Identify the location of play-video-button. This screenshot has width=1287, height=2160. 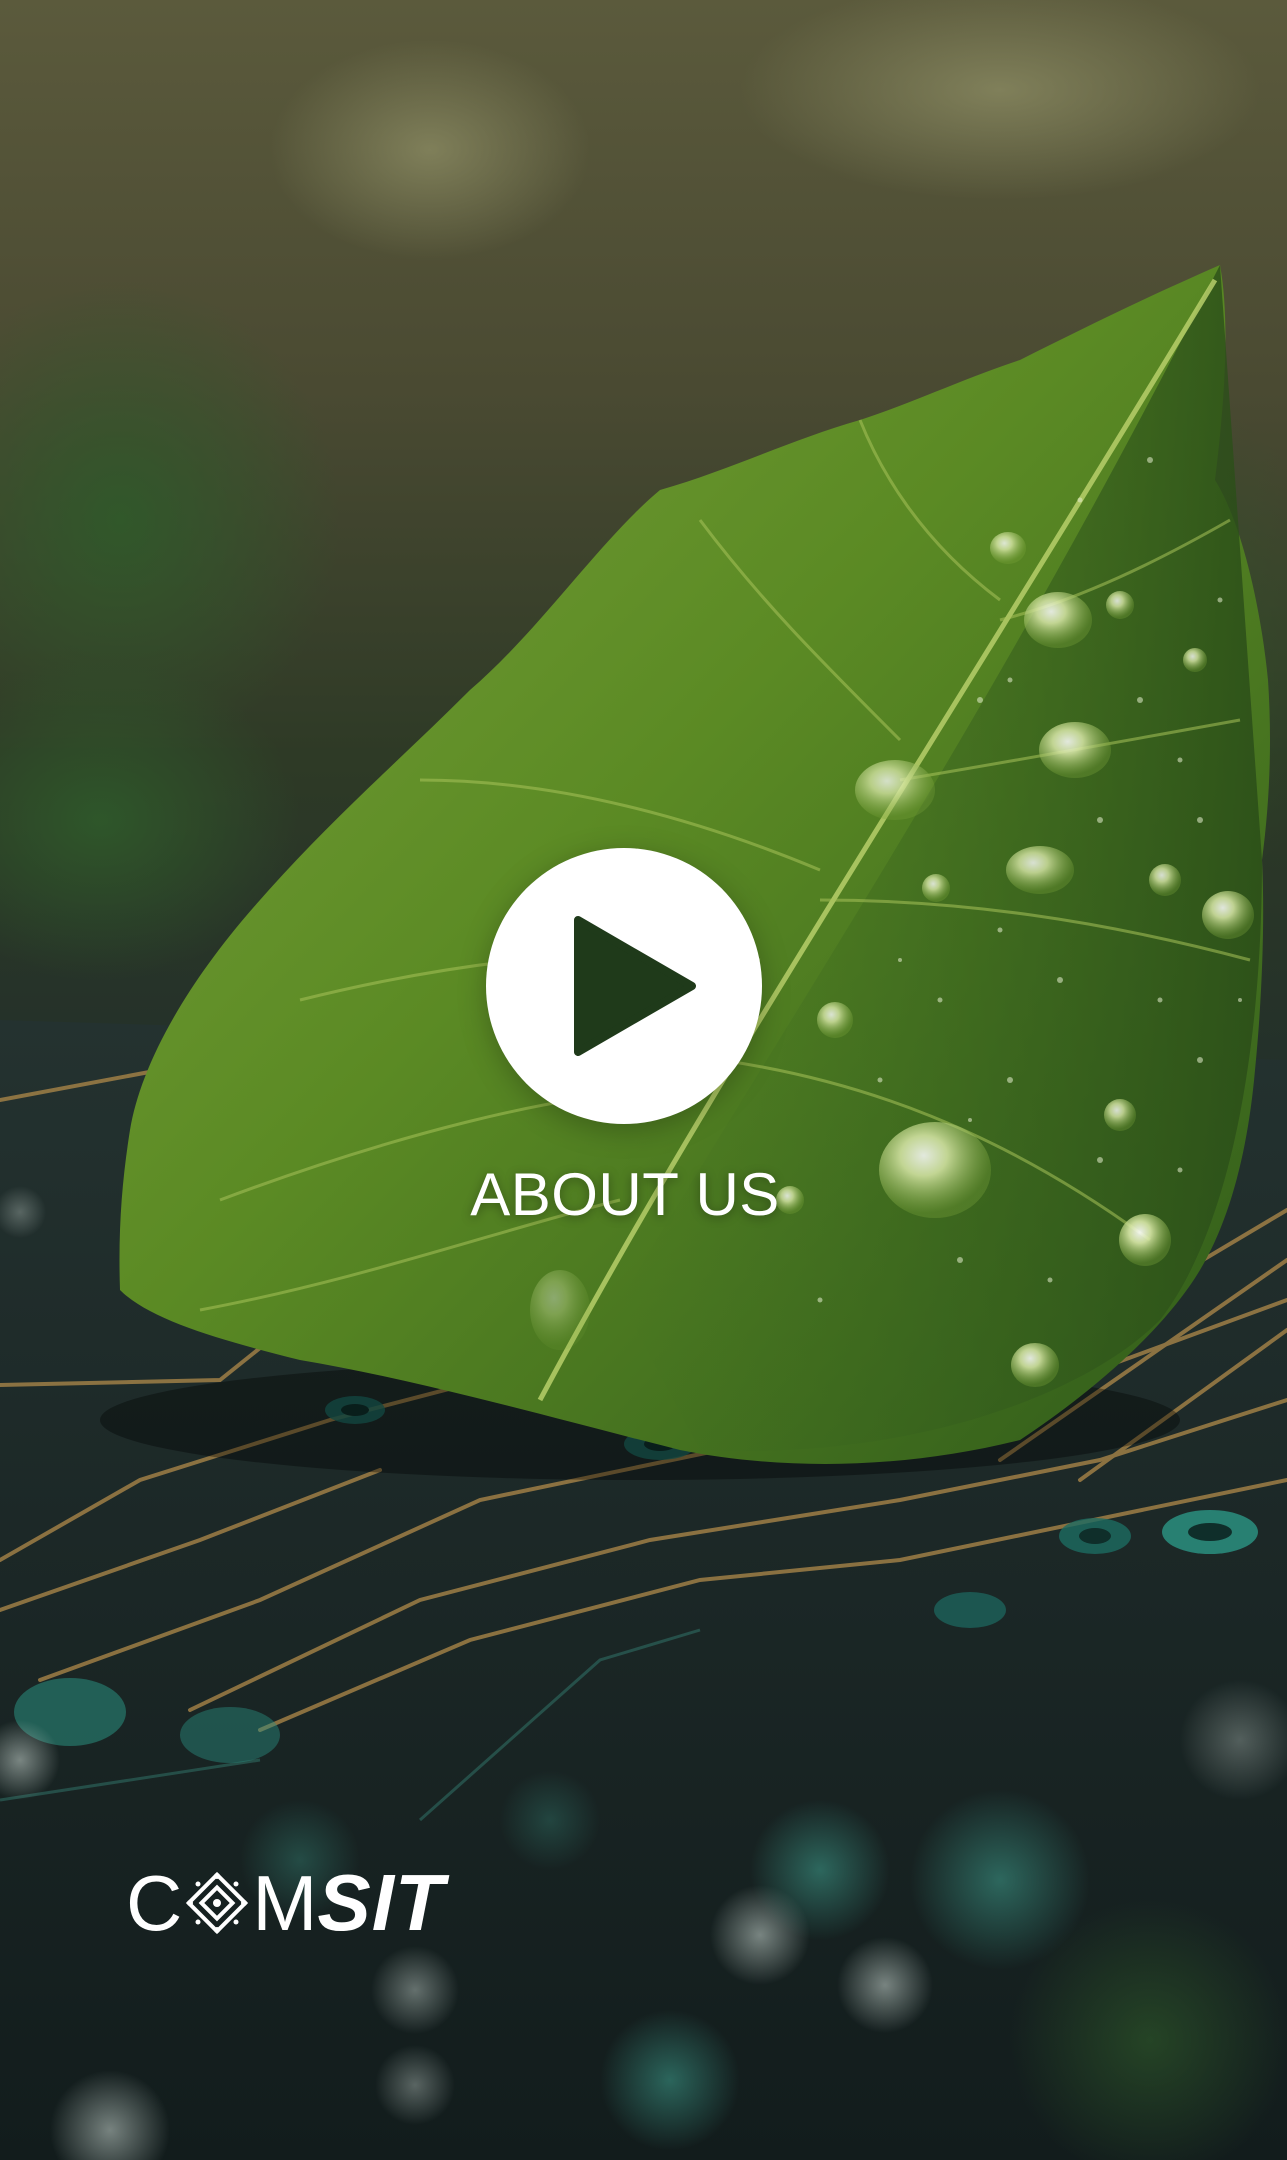
(624, 986).